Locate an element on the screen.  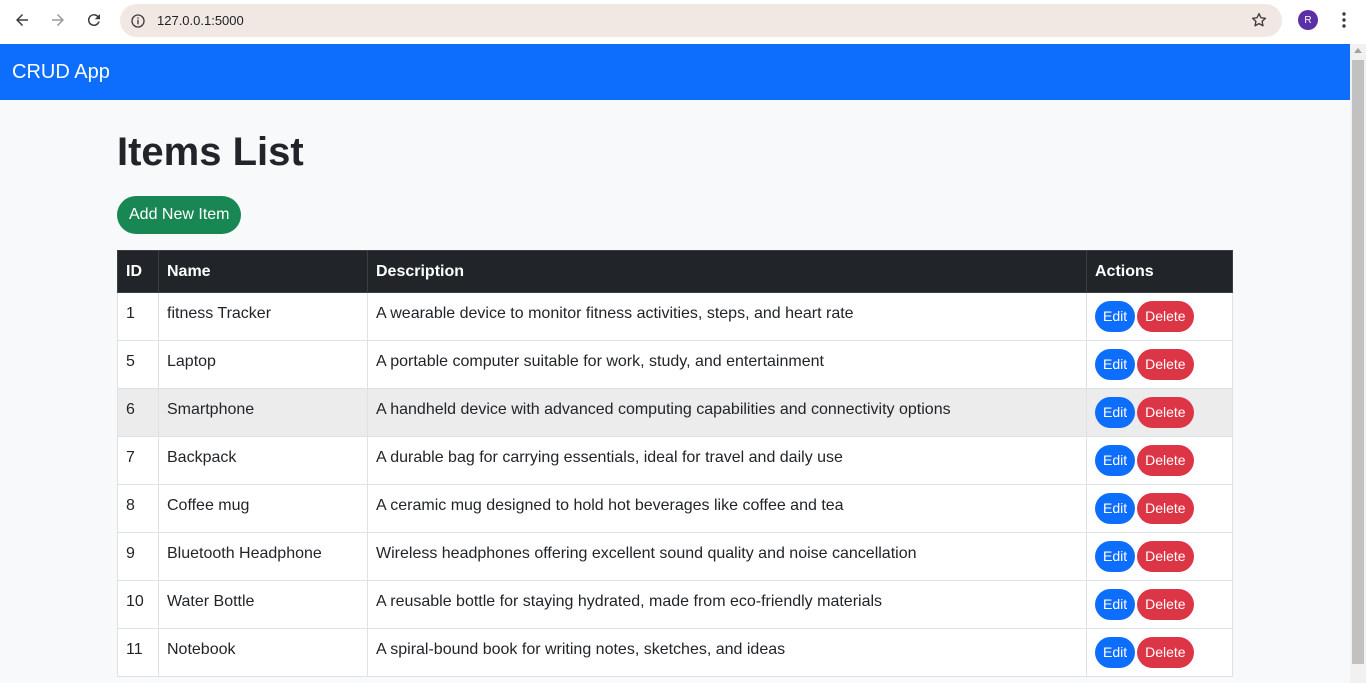
cell-id: 8 is located at coordinates (138, 508).